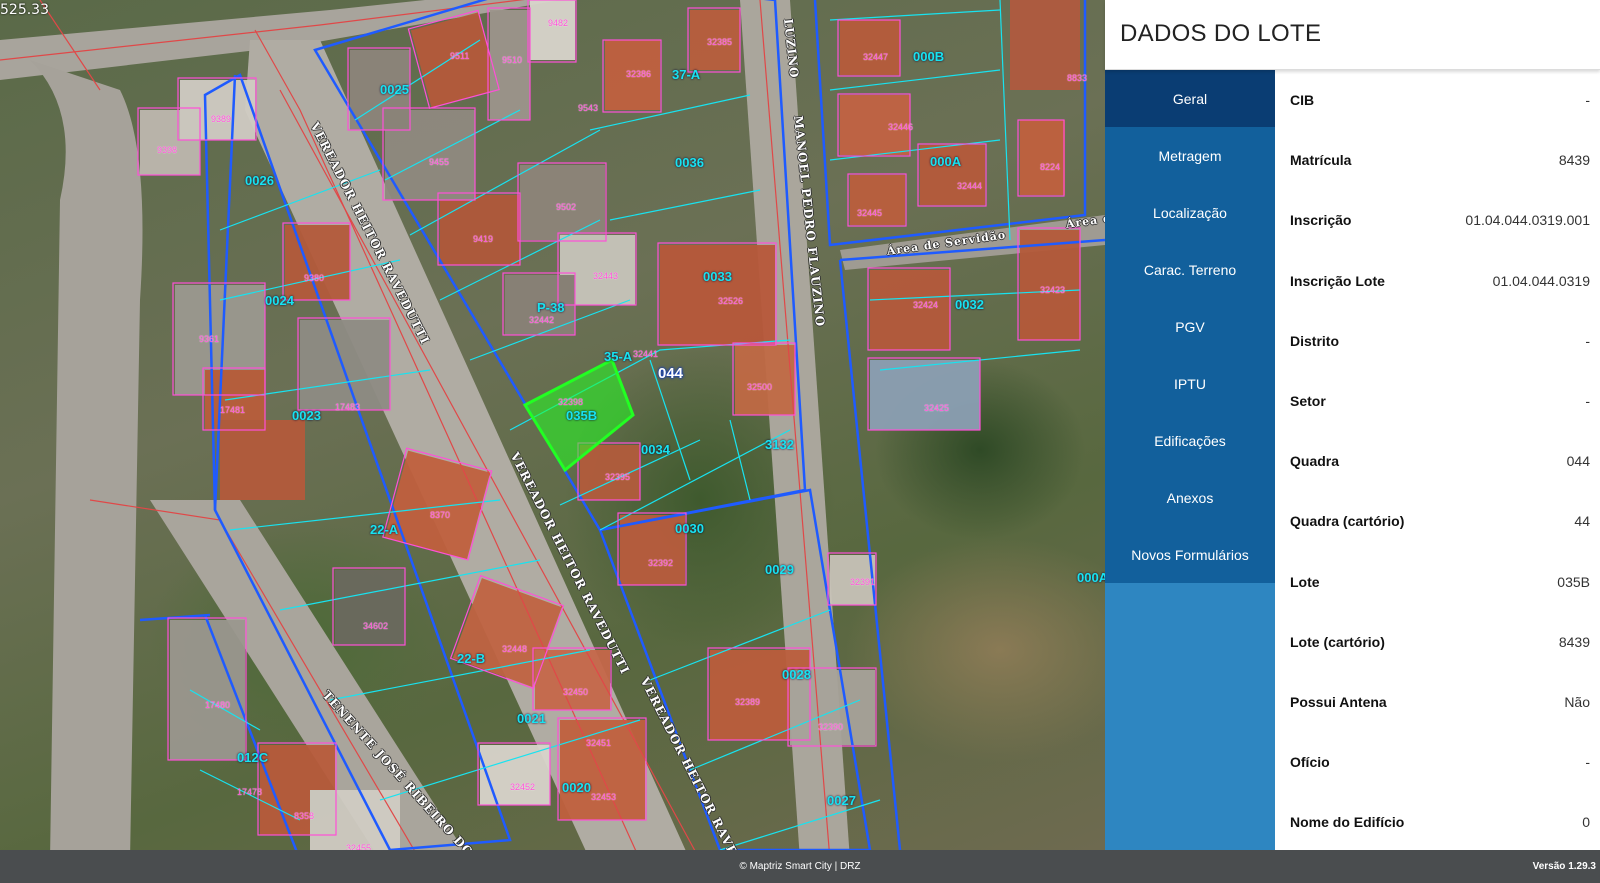 The height and width of the screenshot is (883, 1600). What do you see at coordinates (926, 305) in the screenshot?
I see `building-label: 32424` at bounding box center [926, 305].